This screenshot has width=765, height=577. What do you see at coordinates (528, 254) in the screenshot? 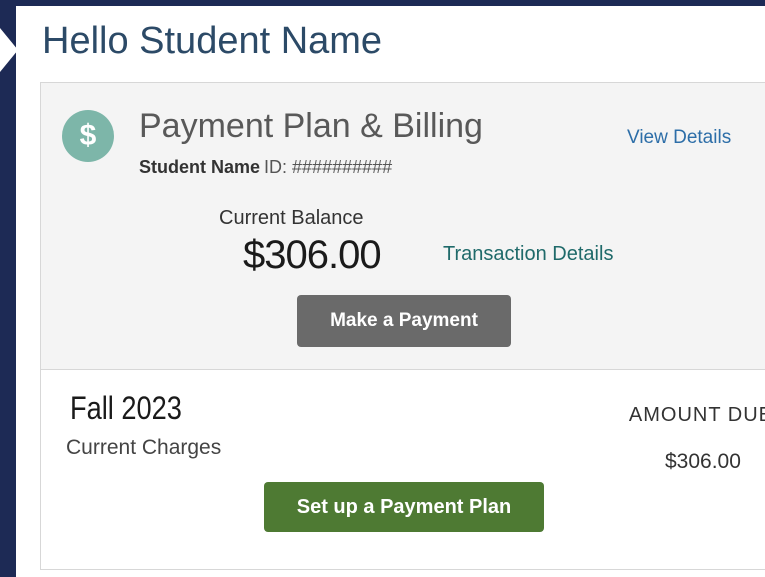
I see `transaction-details-link: Transaction Details` at bounding box center [528, 254].